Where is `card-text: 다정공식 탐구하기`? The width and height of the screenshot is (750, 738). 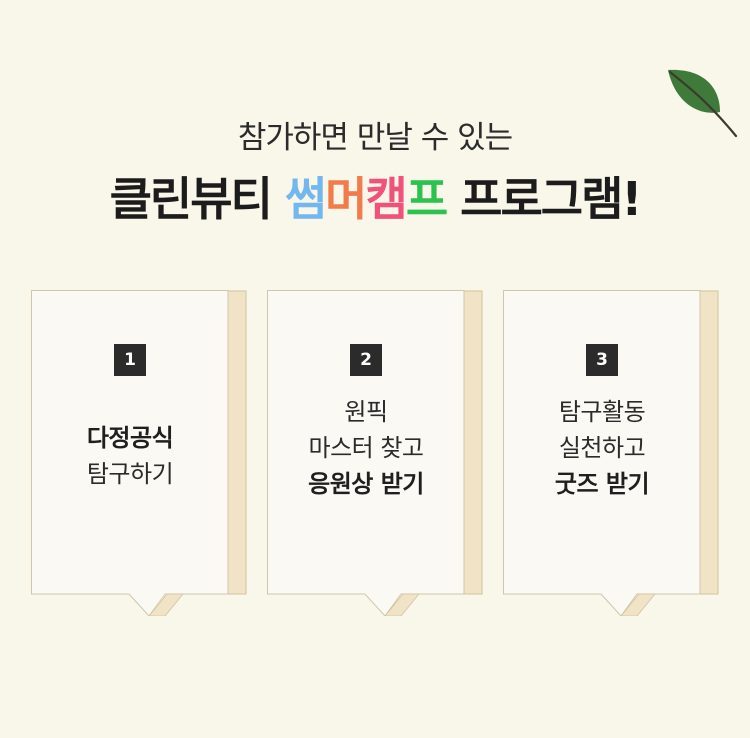
card-text: 다정공식 탐구하기 is located at coordinates (130, 456).